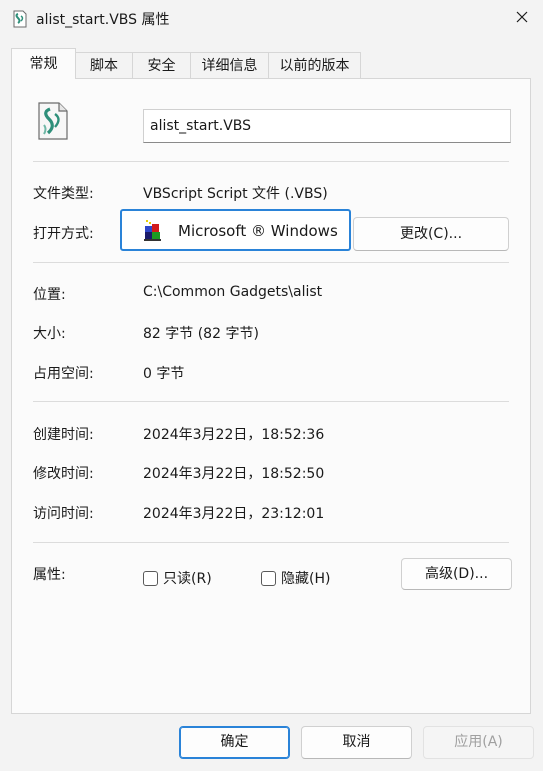  What do you see at coordinates (49, 295) in the screenshot?
I see `location-label: 位置:` at bounding box center [49, 295].